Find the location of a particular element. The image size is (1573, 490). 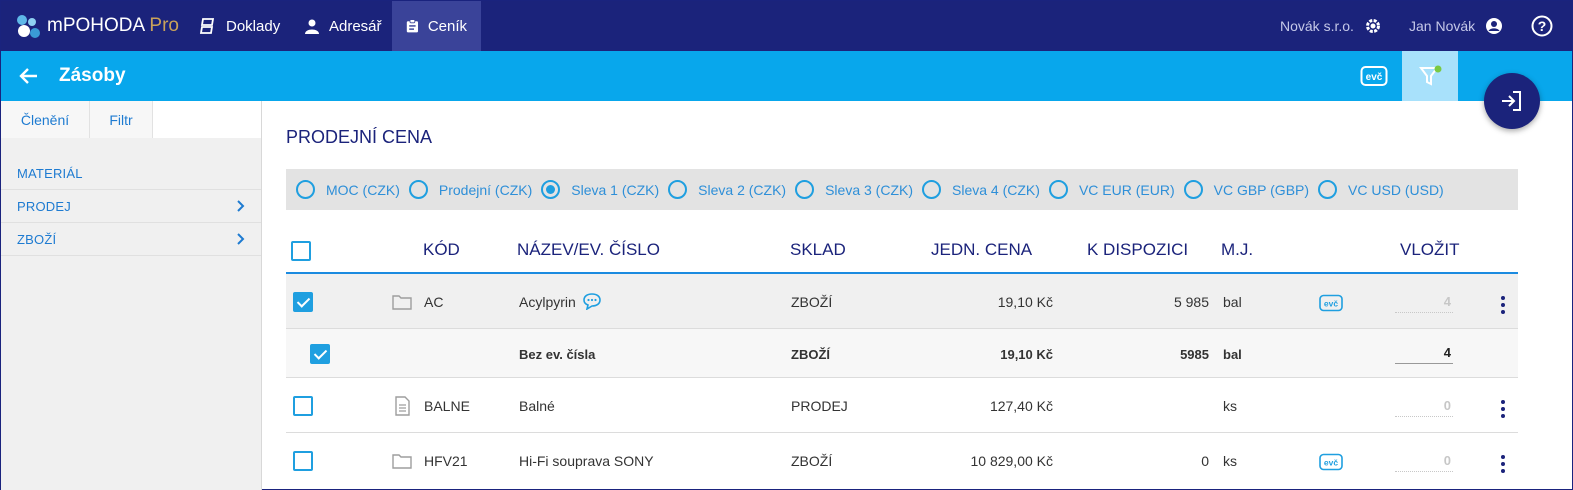

sidebar-tabs: Členění Filtr is located at coordinates (131, 119).